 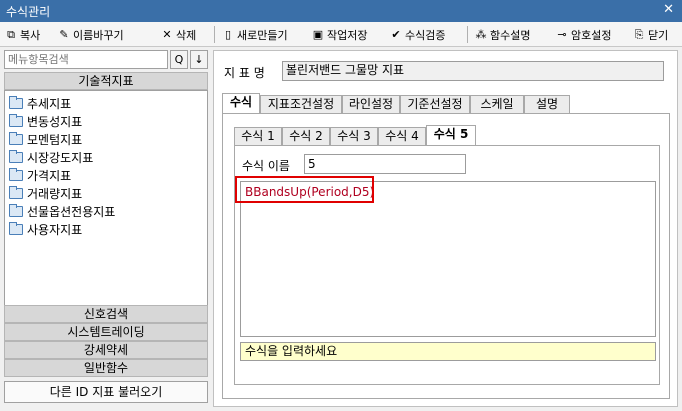 What do you see at coordinates (473, 71) in the screenshot?
I see `indicator-name-field: 볼린저밴드 그물망 지표` at bounding box center [473, 71].